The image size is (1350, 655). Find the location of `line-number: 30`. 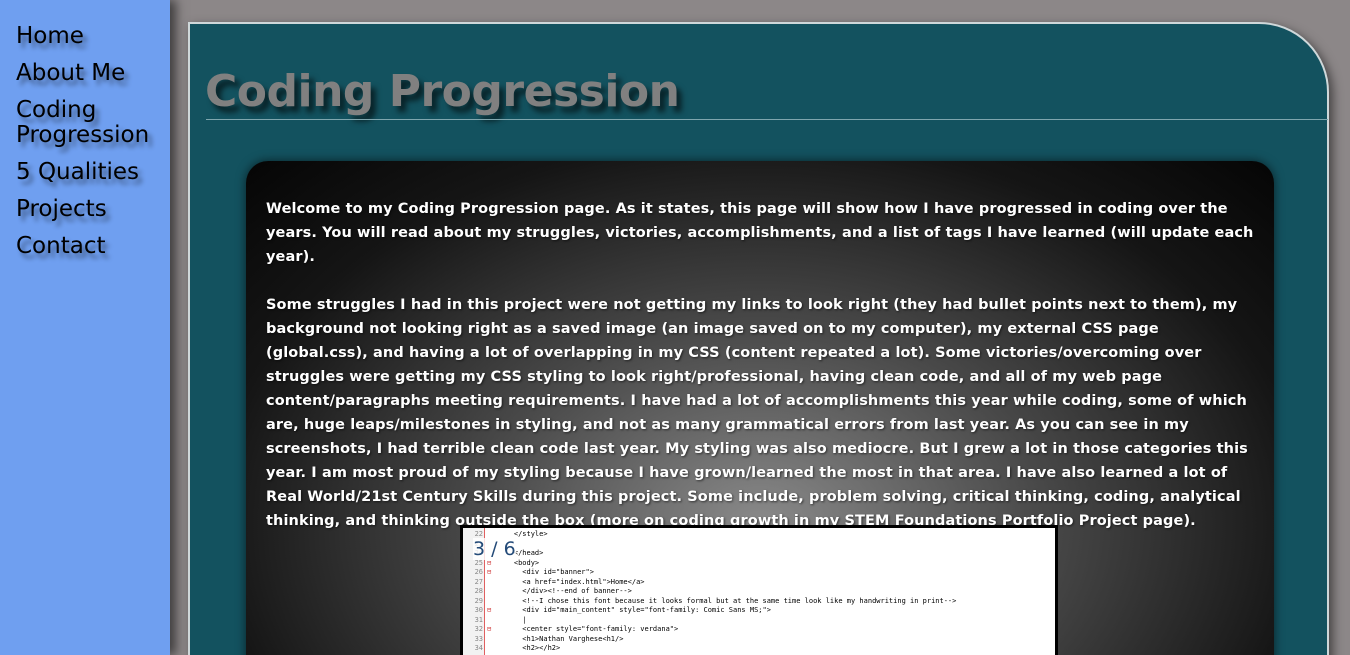

line-number: 30 is located at coordinates (478, 610).